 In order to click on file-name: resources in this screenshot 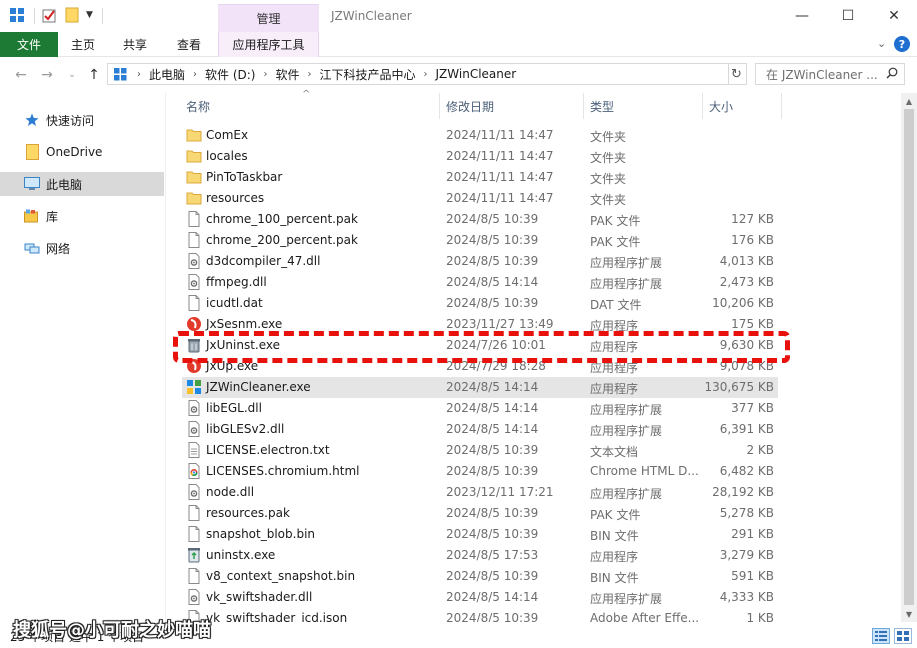, I will do `click(235, 198)`.